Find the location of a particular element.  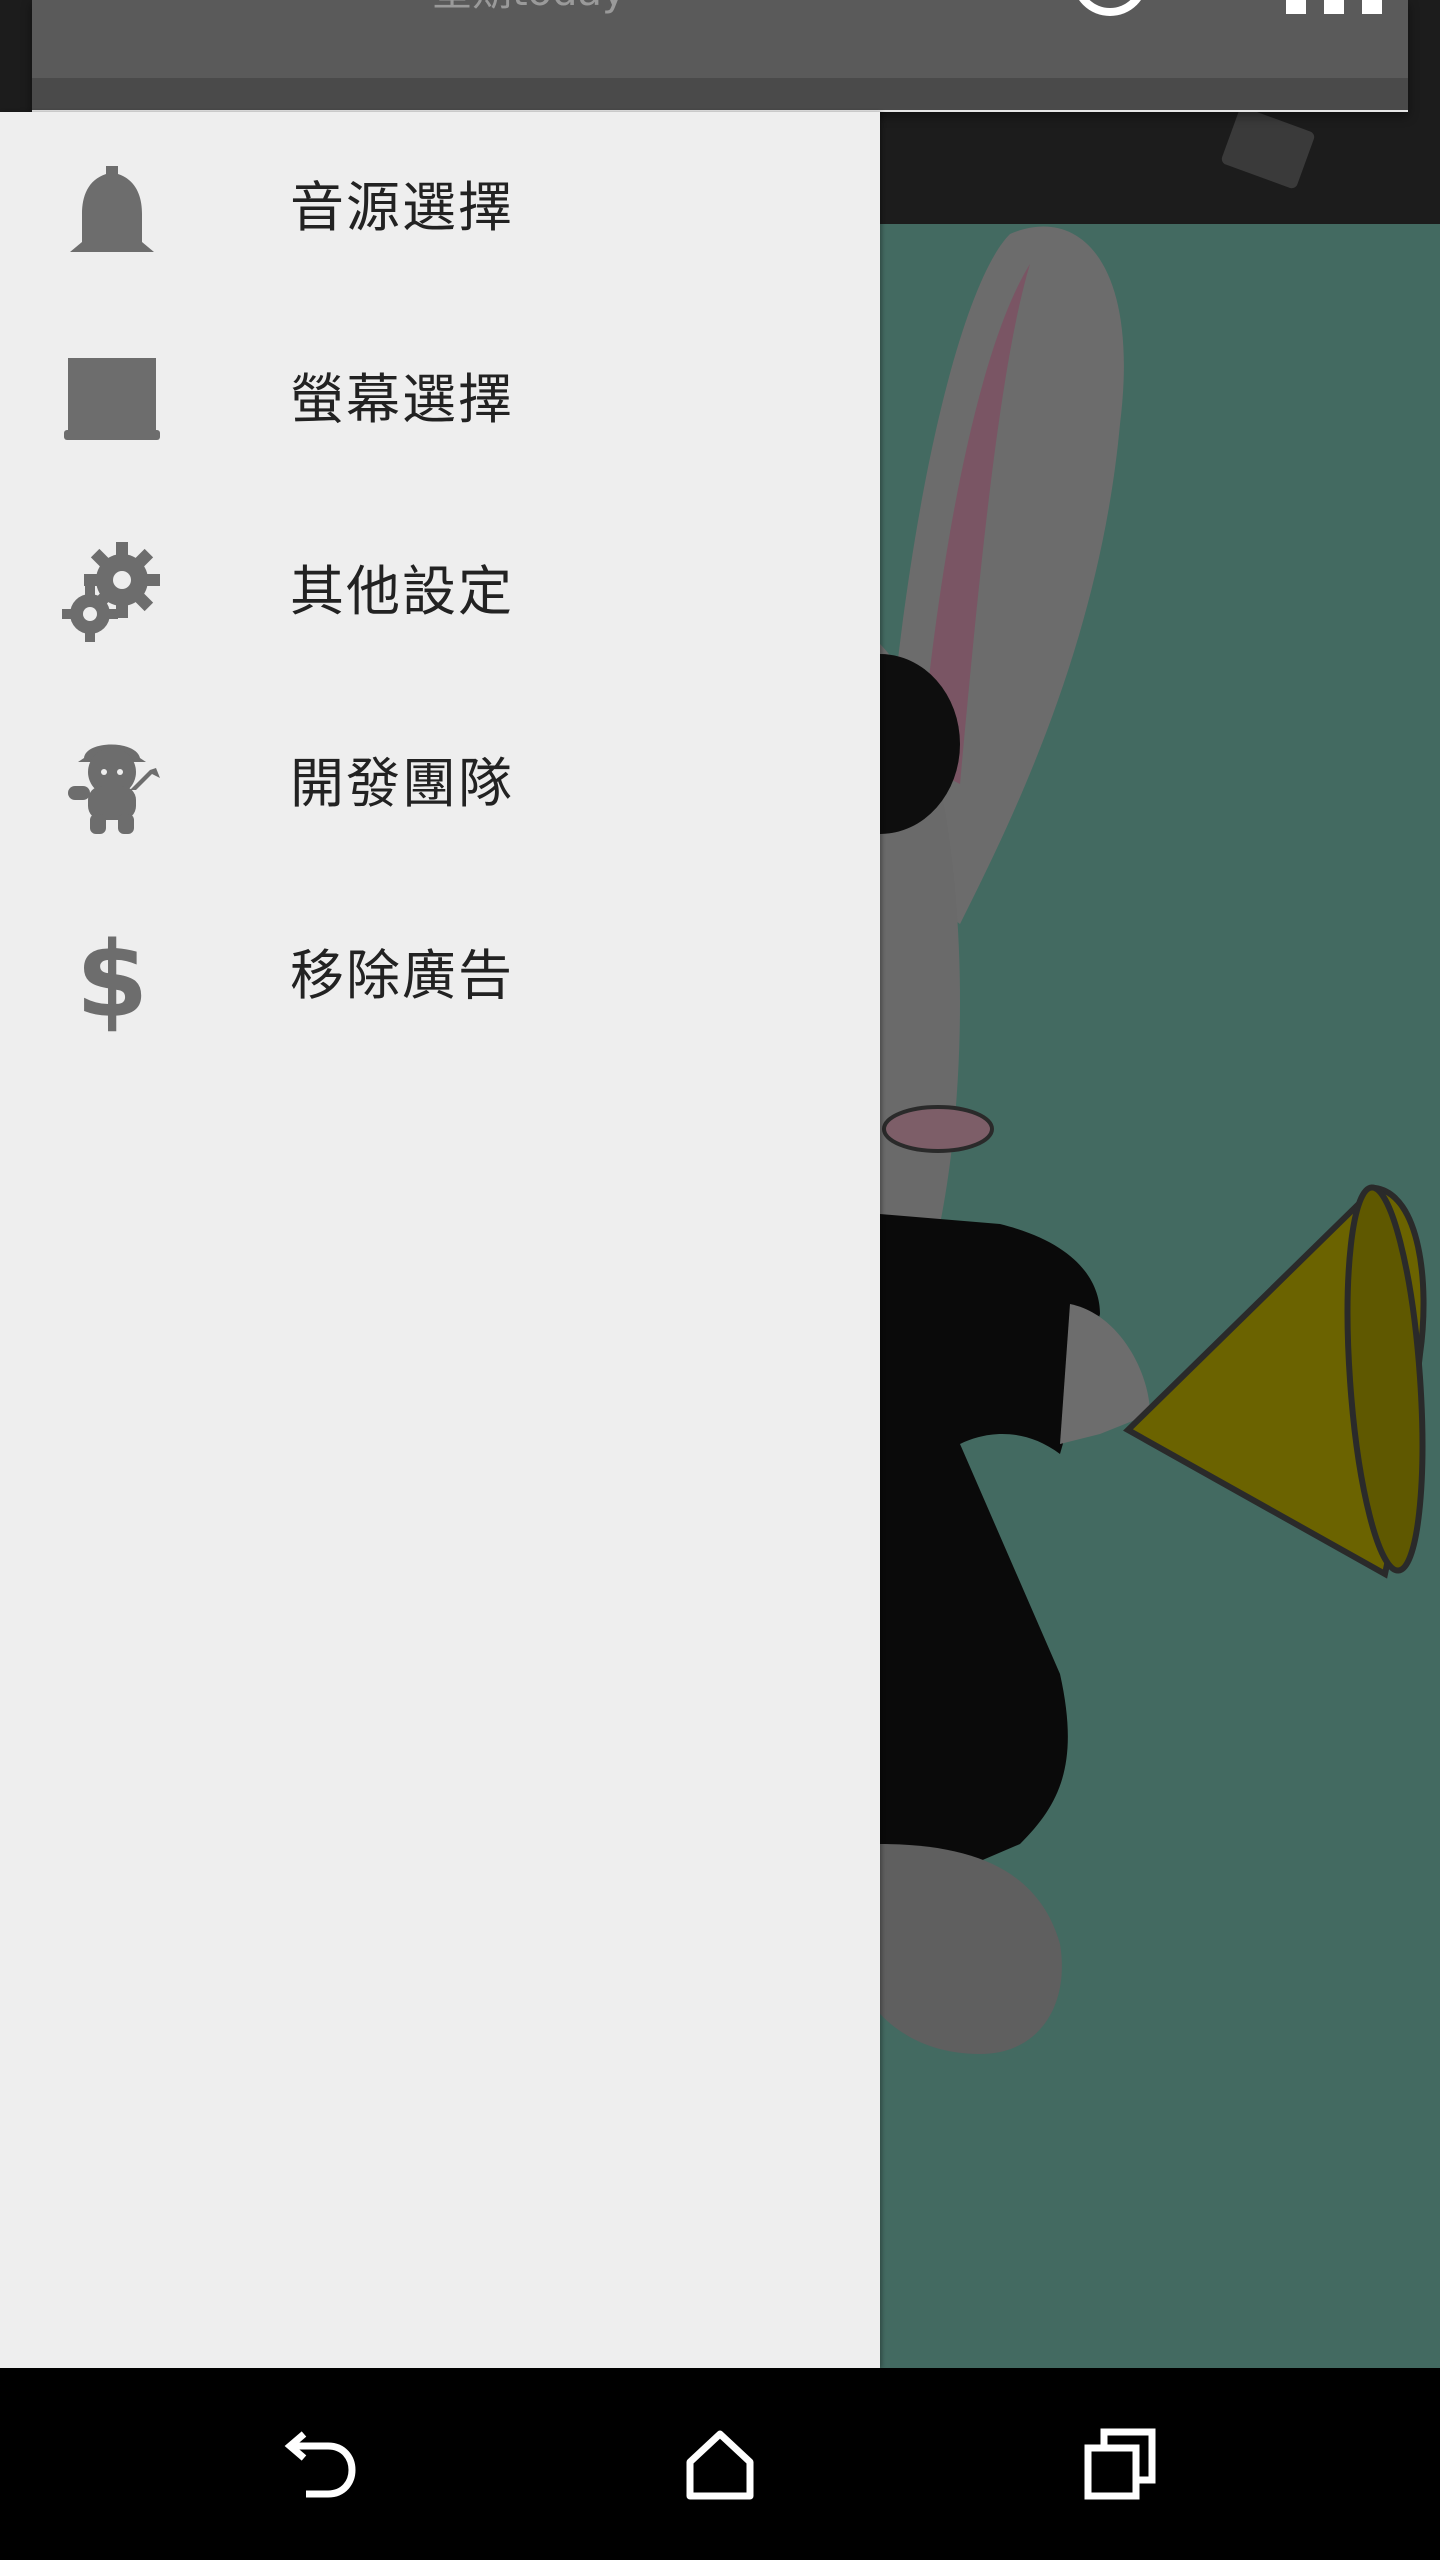

back-icon is located at coordinates (320, 2464).